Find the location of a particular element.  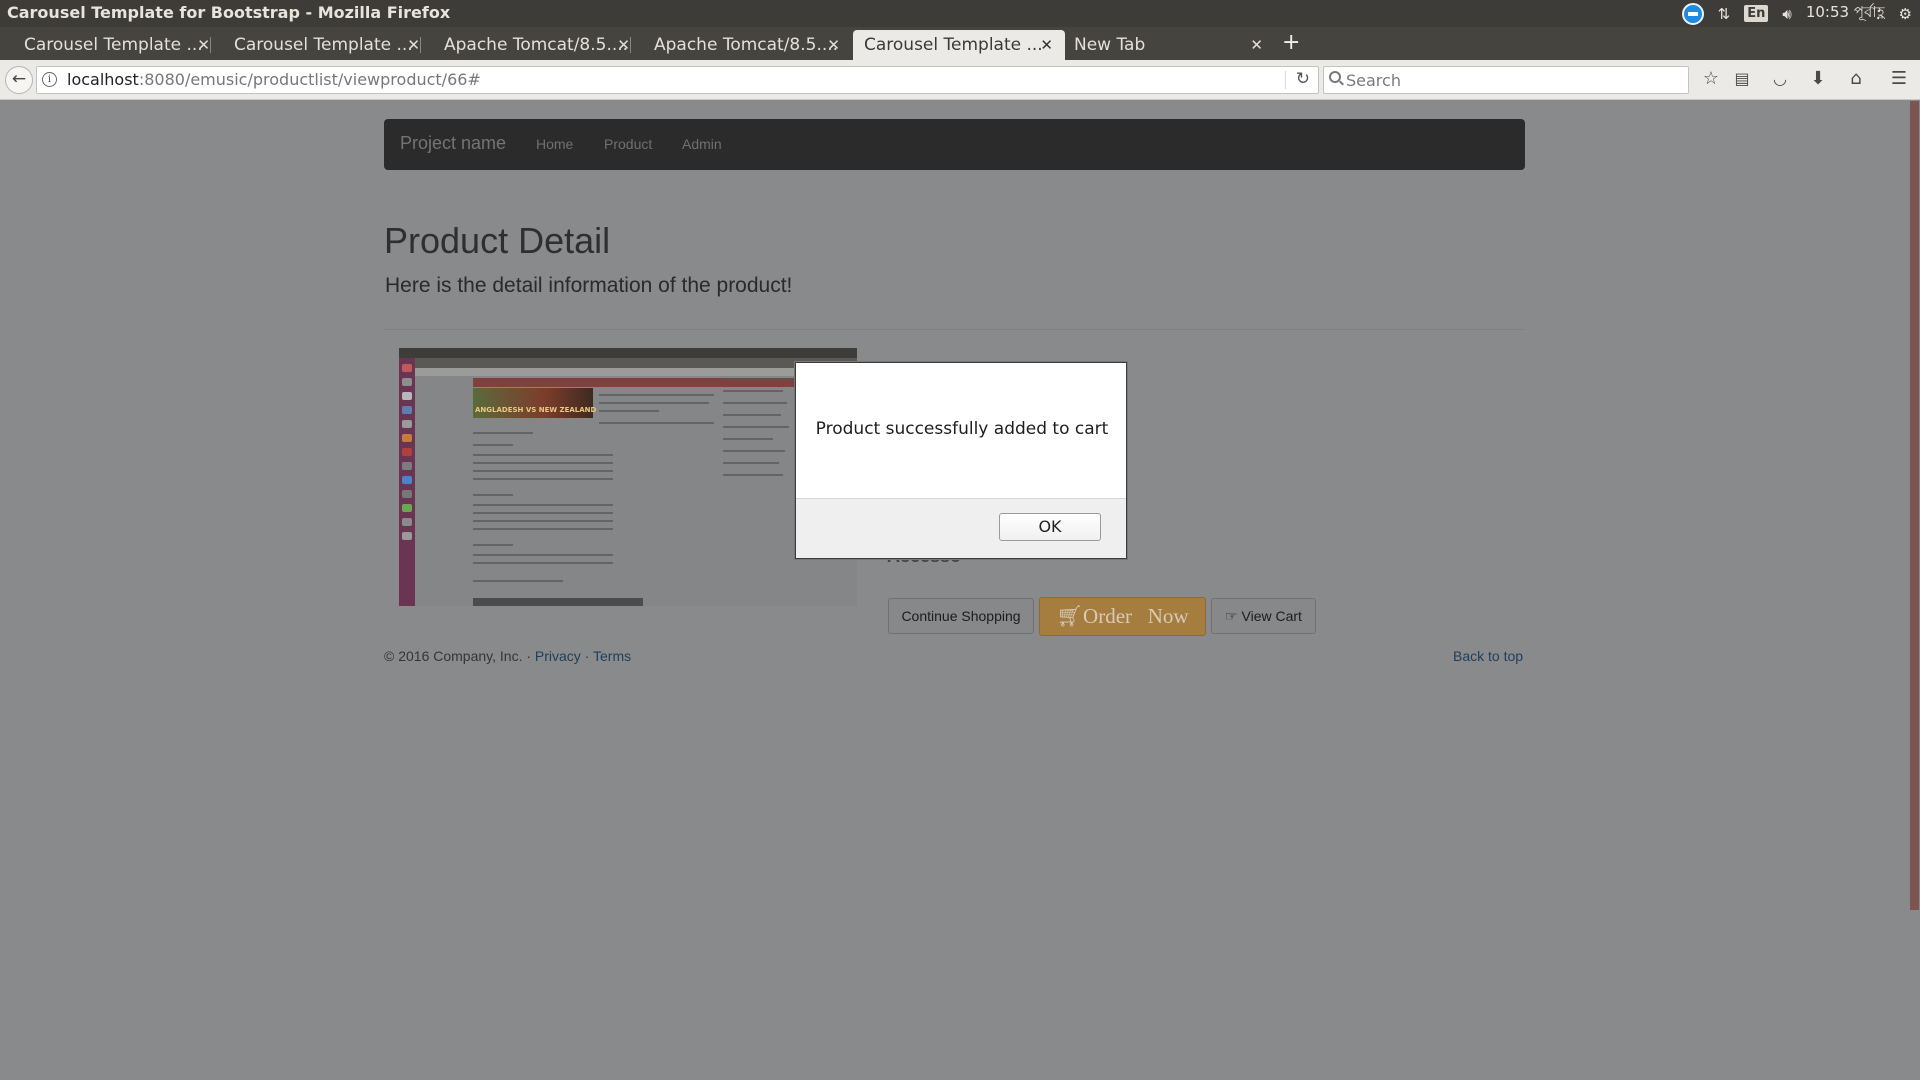

nav-link-home: Home is located at coordinates (554, 144).